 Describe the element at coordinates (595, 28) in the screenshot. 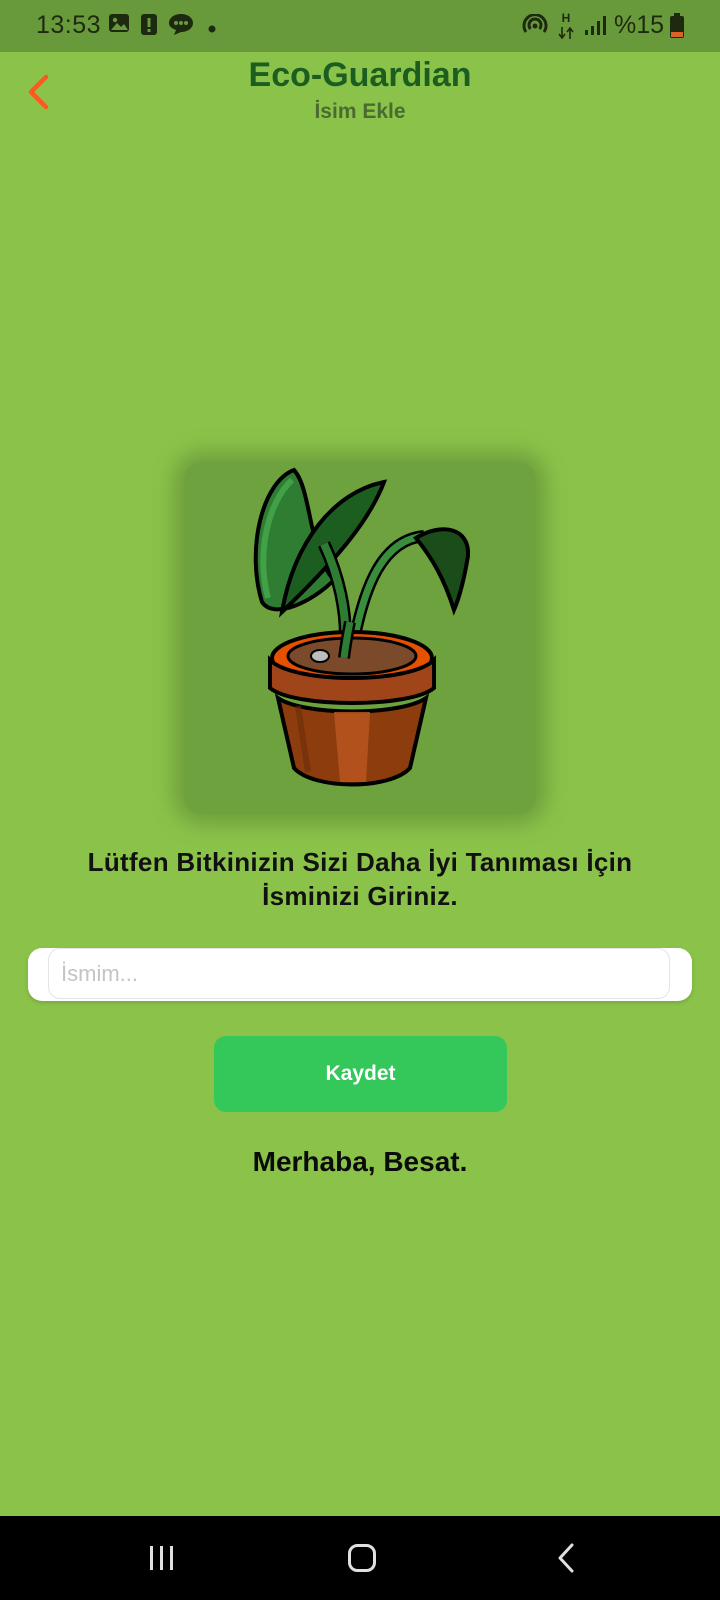

I see `signal-icon` at that location.